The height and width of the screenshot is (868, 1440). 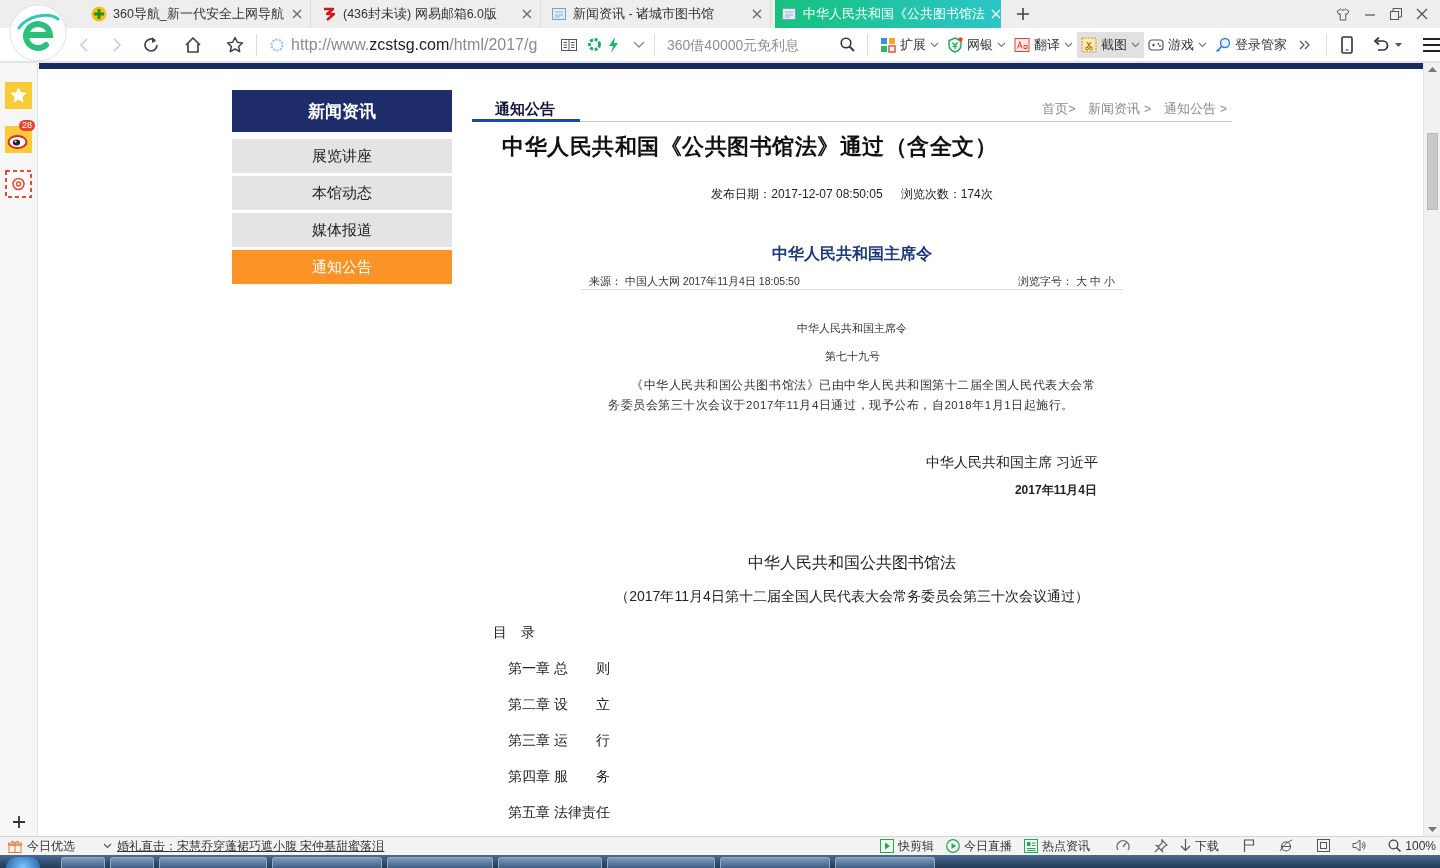 I want to click on undo-icon, so click(x=1381, y=44).